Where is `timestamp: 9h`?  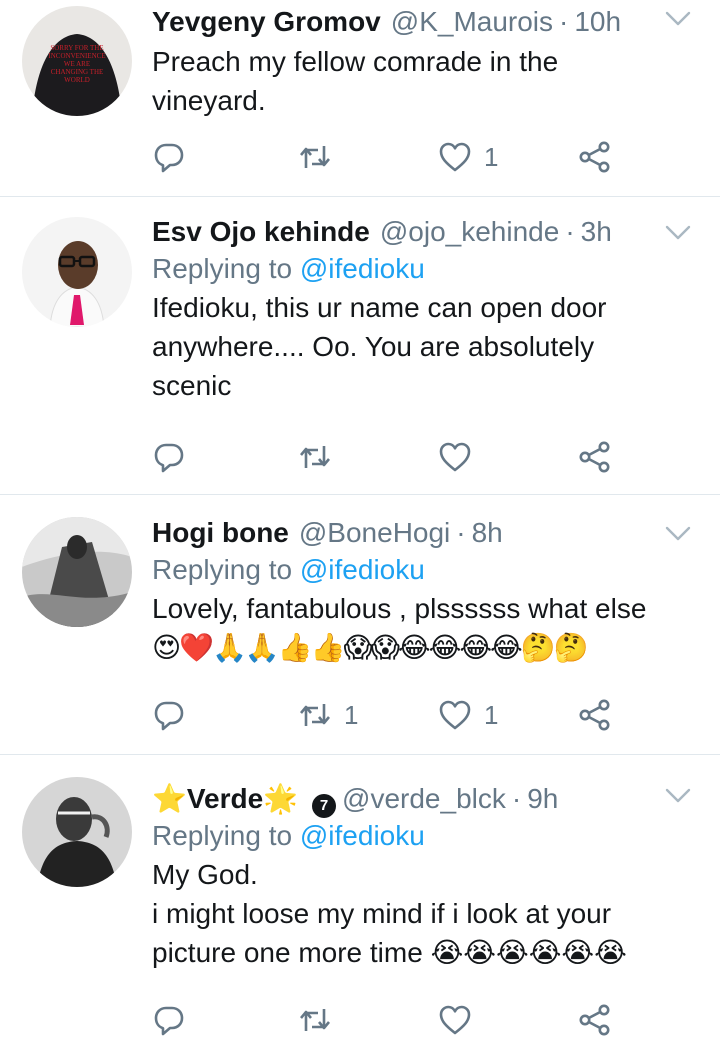 timestamp: 9h is located at coordinates (542, 799).